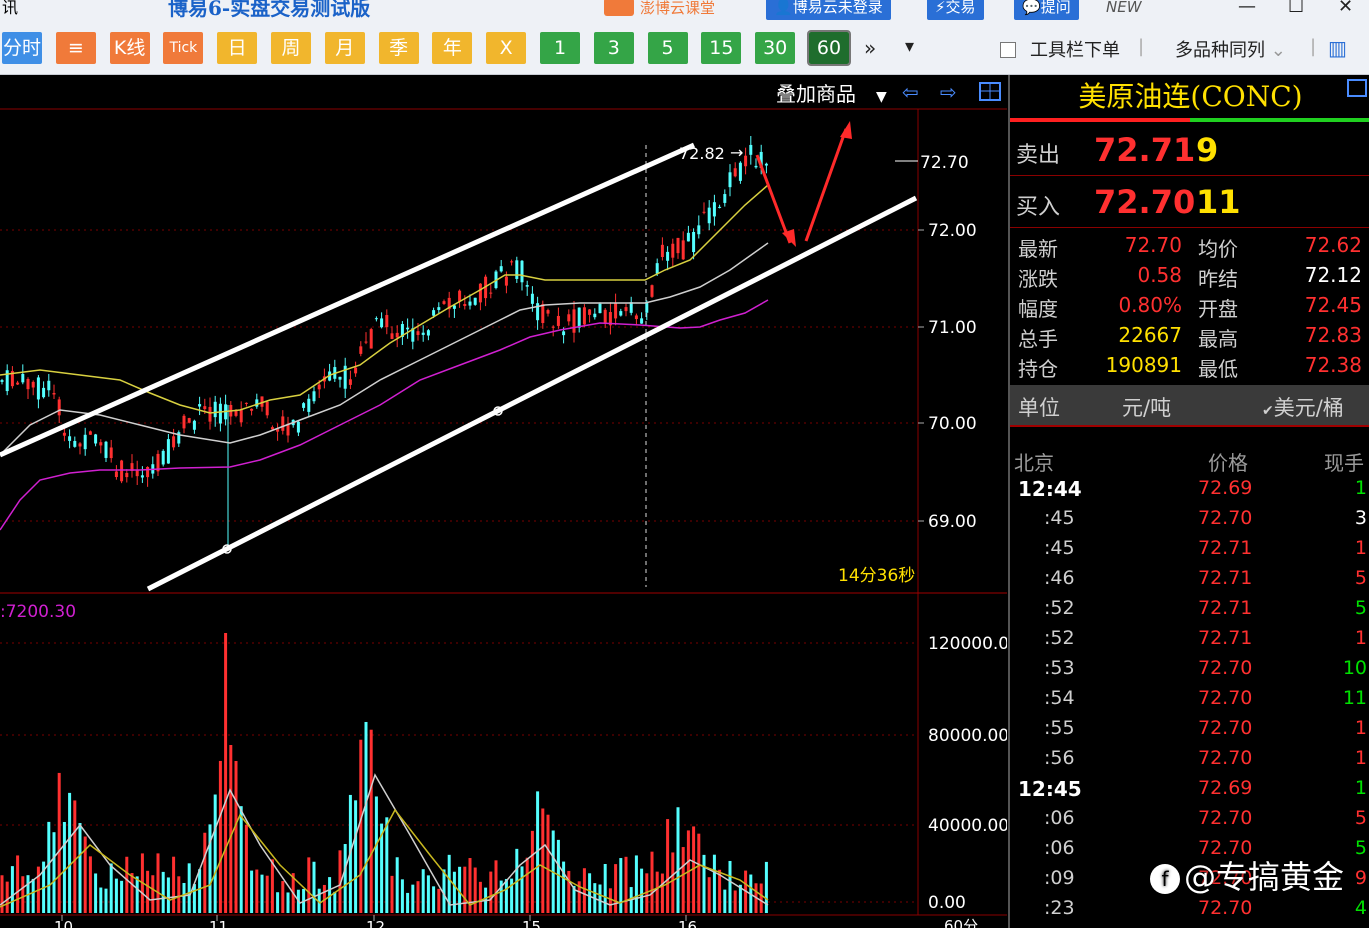 The image size is (1369, 928). What do you see at coordinates (1225, 488) in the screenshot?
I see `tick-price: 72.69` at bounding box center [1225, 488].